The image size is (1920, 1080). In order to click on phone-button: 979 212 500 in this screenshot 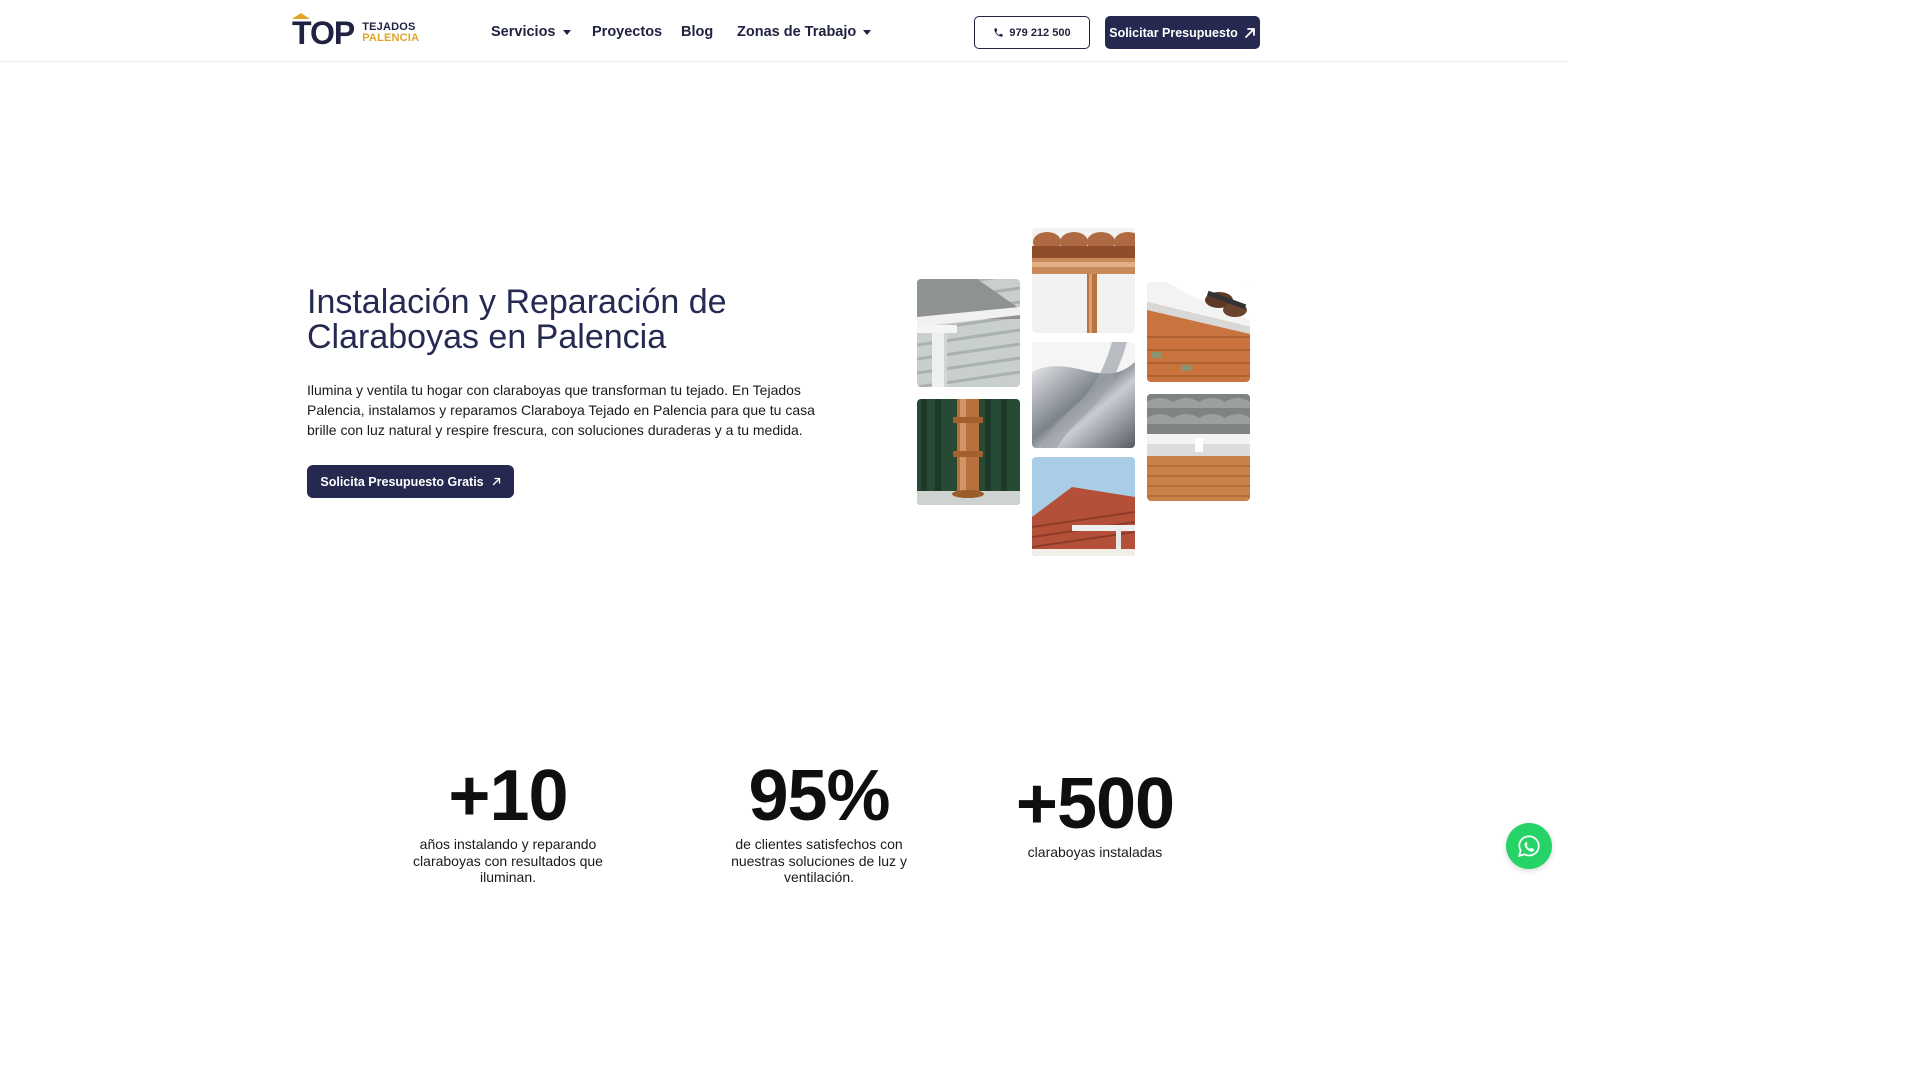, I will do `click(1032, 32)`.